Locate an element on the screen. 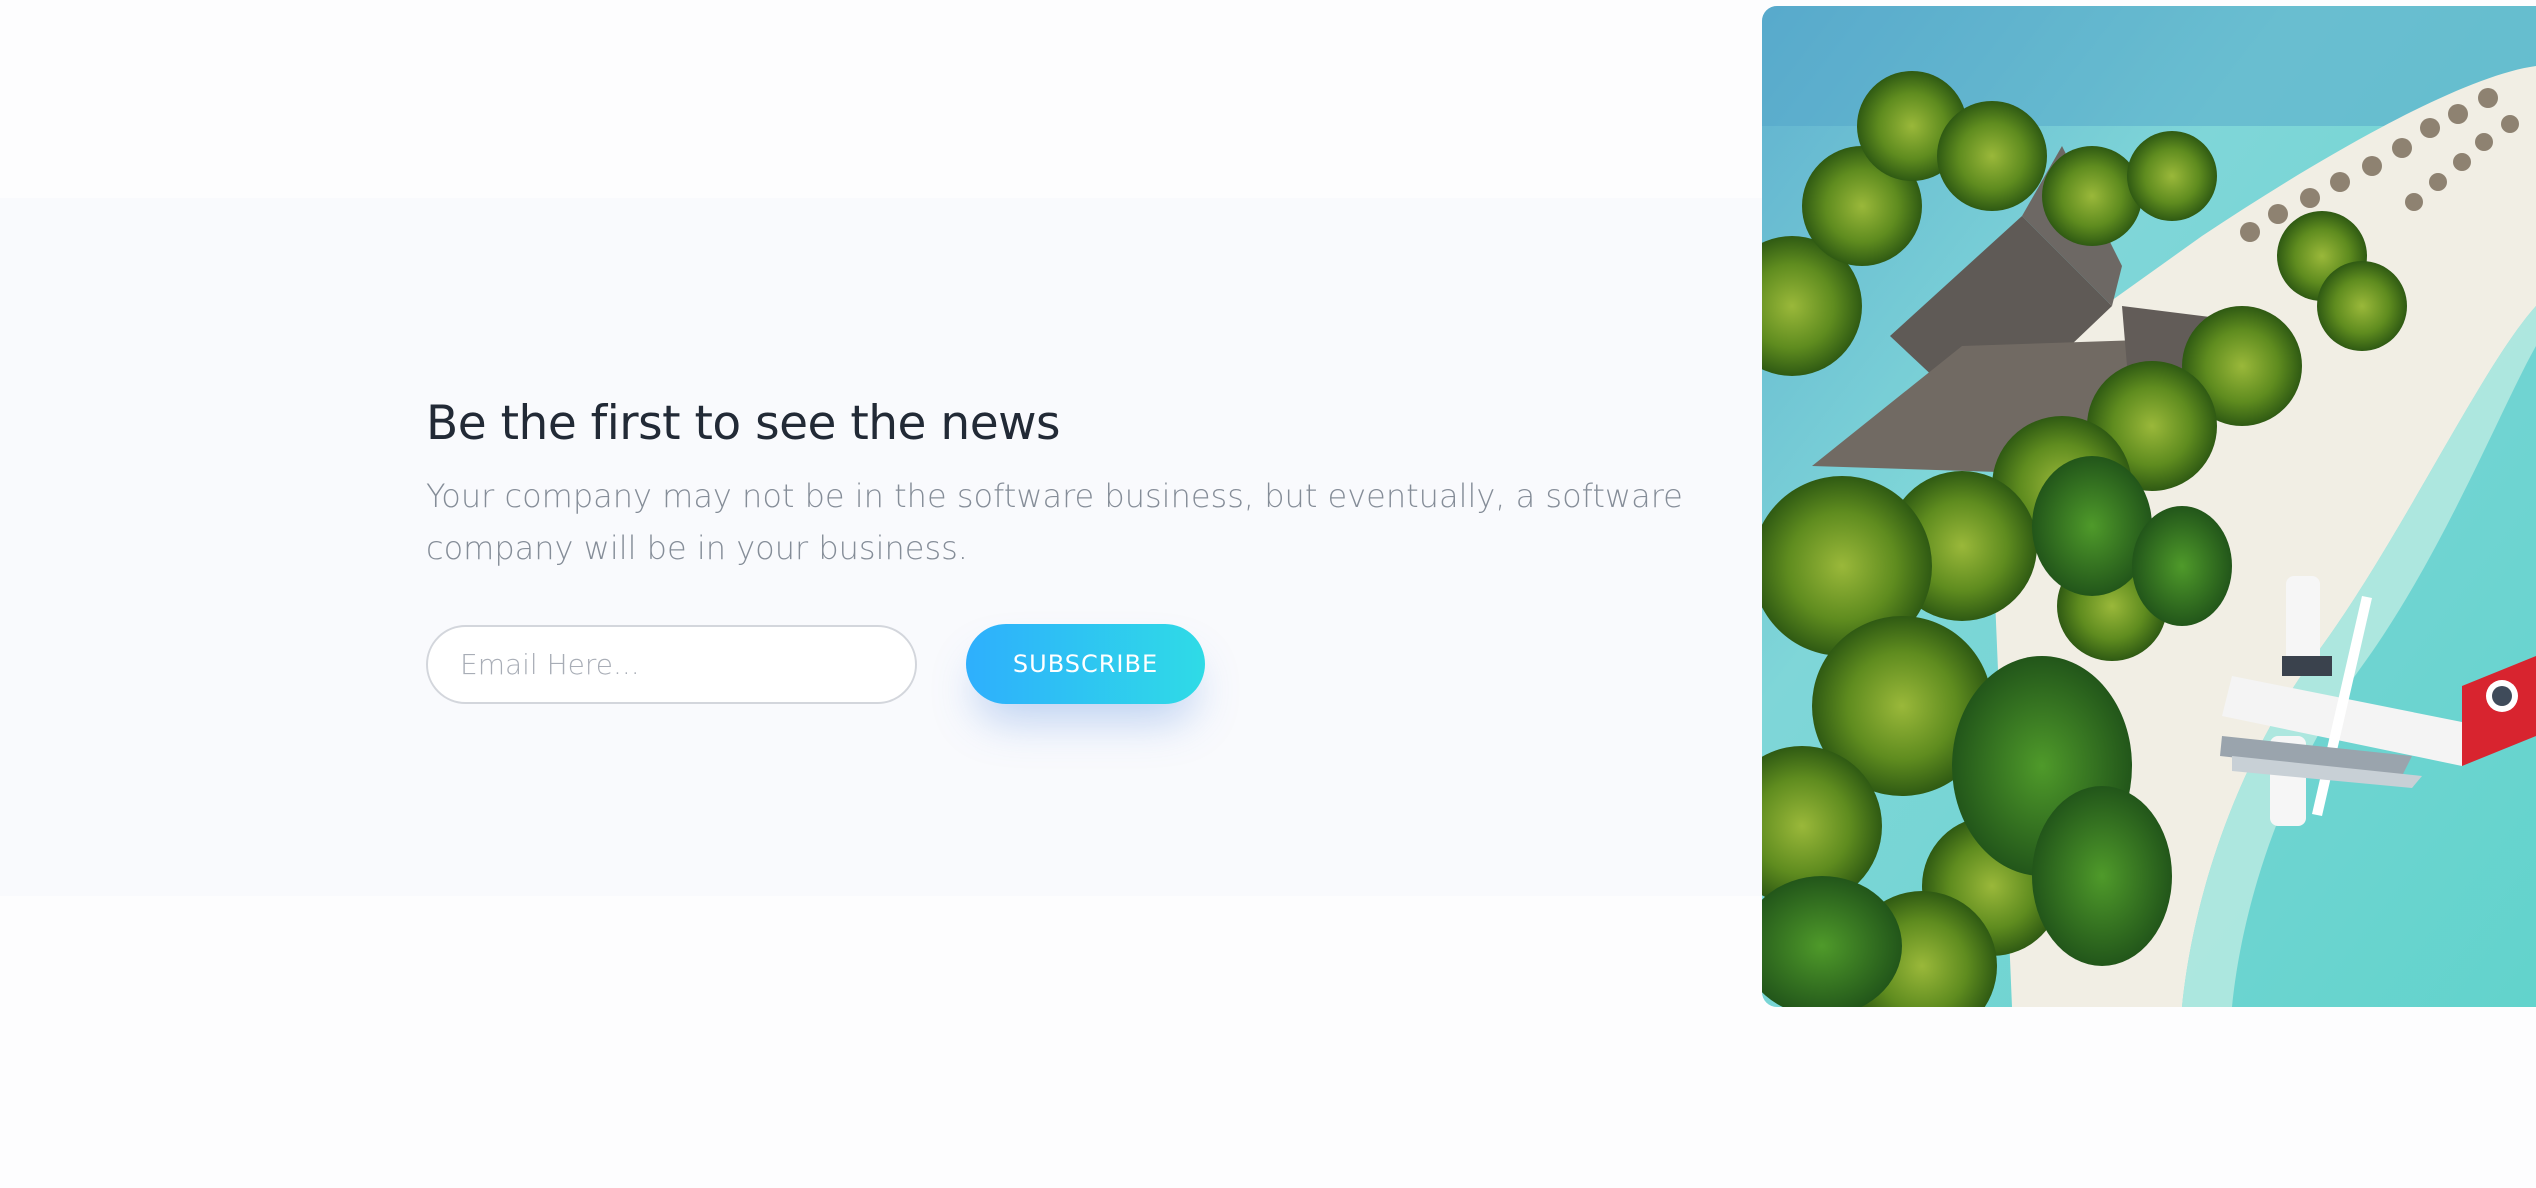  email-input is located at coordinates (671, 664).